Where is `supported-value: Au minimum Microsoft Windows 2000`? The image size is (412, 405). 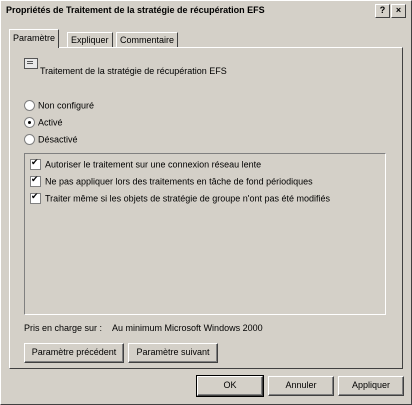
supported-value: Au minimum Microsoft Windows 2000 is located at coordinates (187, 328).